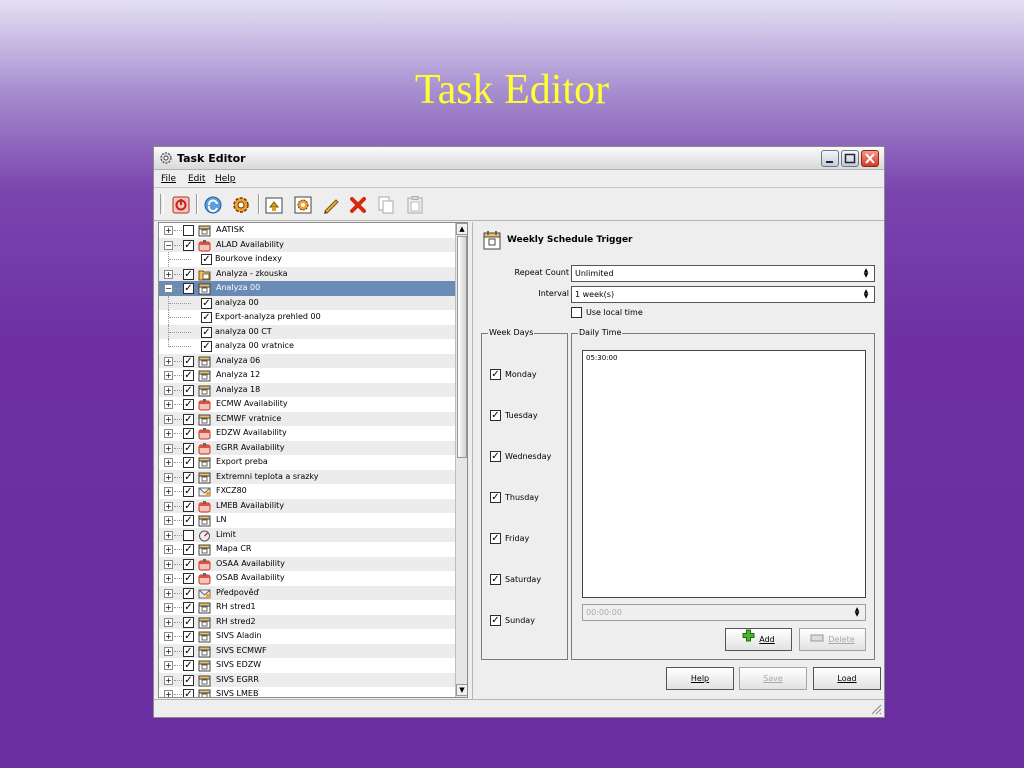 The height and width of the screenshot is (768, 1024). What do you see at coordinates (307, 404) in the screenshot?
I see `tree-node: + ✓ ECMW Availability` at bounding box center [307, 404].